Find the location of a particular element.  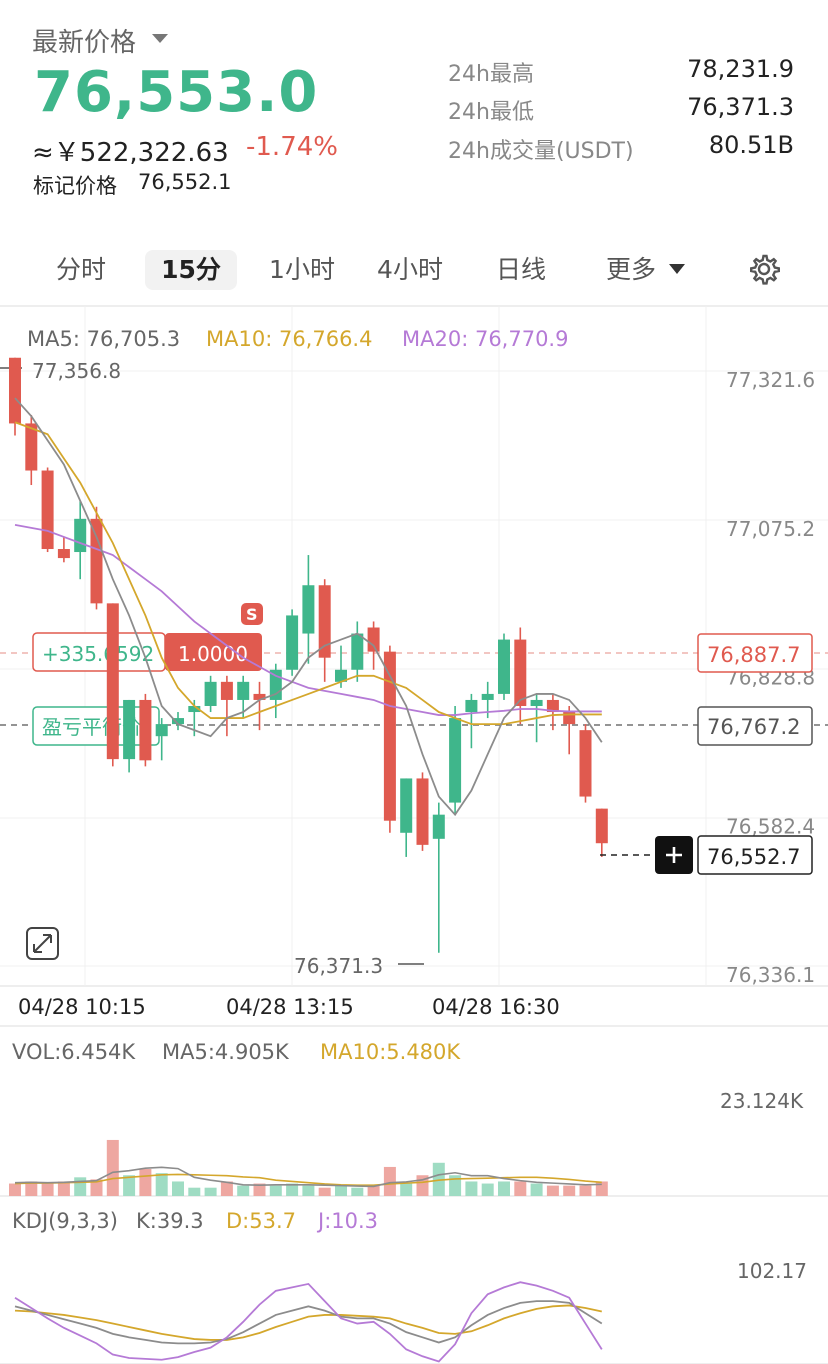

ma20-legend: MA20: 76,770.9 is located at coordinates (485, 339).